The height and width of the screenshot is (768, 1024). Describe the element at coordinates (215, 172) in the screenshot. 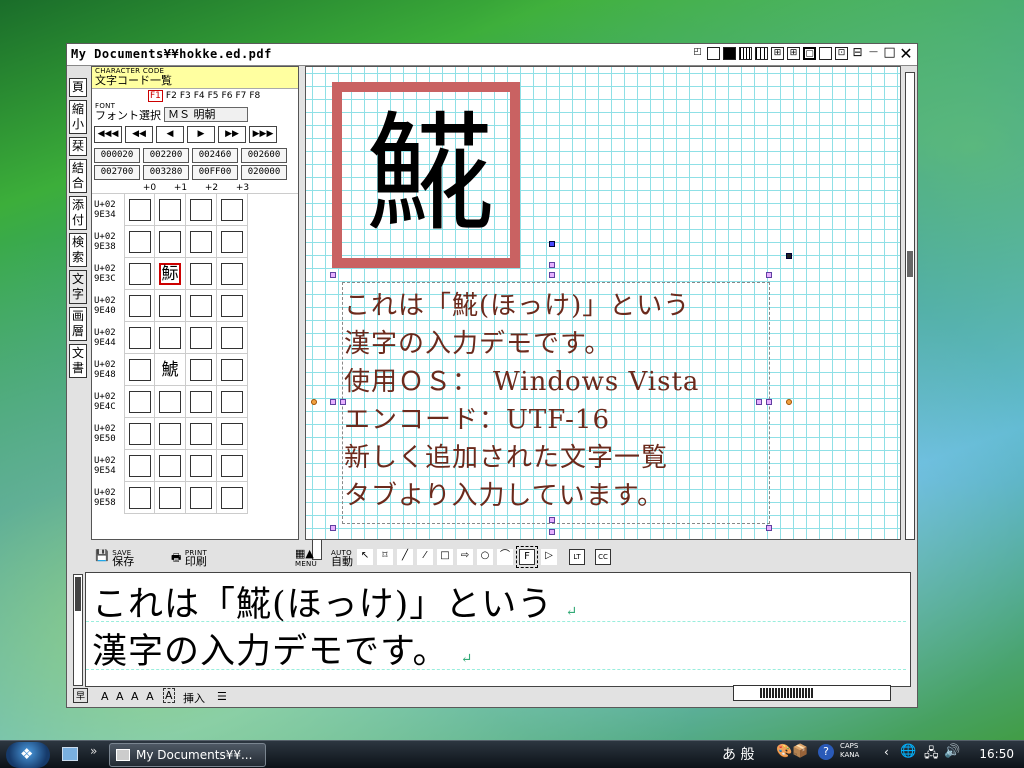

I see `code-button: 00FF00` at that location.